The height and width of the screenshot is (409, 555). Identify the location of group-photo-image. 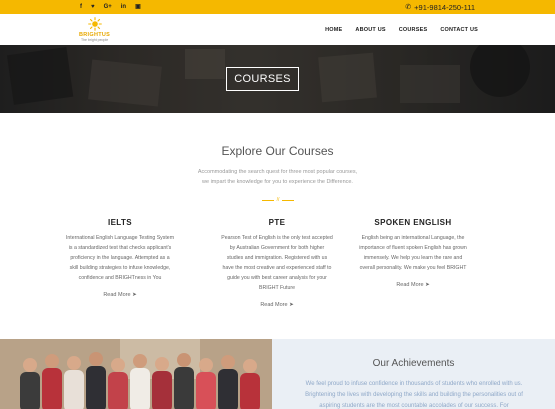
(136, 374).